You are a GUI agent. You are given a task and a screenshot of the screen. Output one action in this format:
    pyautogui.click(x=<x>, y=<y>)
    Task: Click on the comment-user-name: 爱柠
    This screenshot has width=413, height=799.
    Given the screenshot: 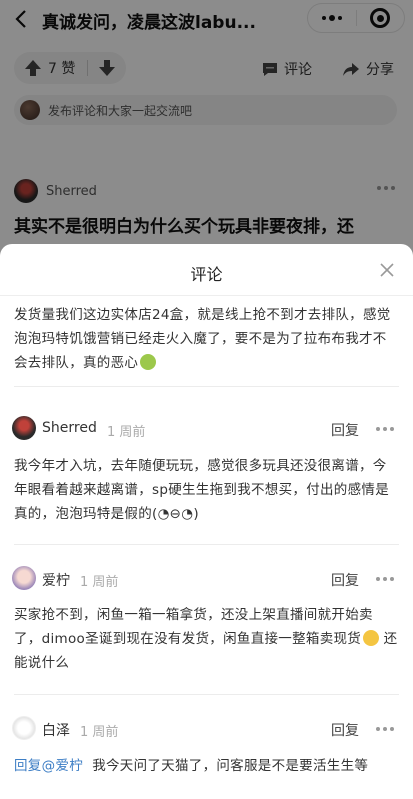 What is the action you would take?
    pyautogui.click(x=56, y=580)
    